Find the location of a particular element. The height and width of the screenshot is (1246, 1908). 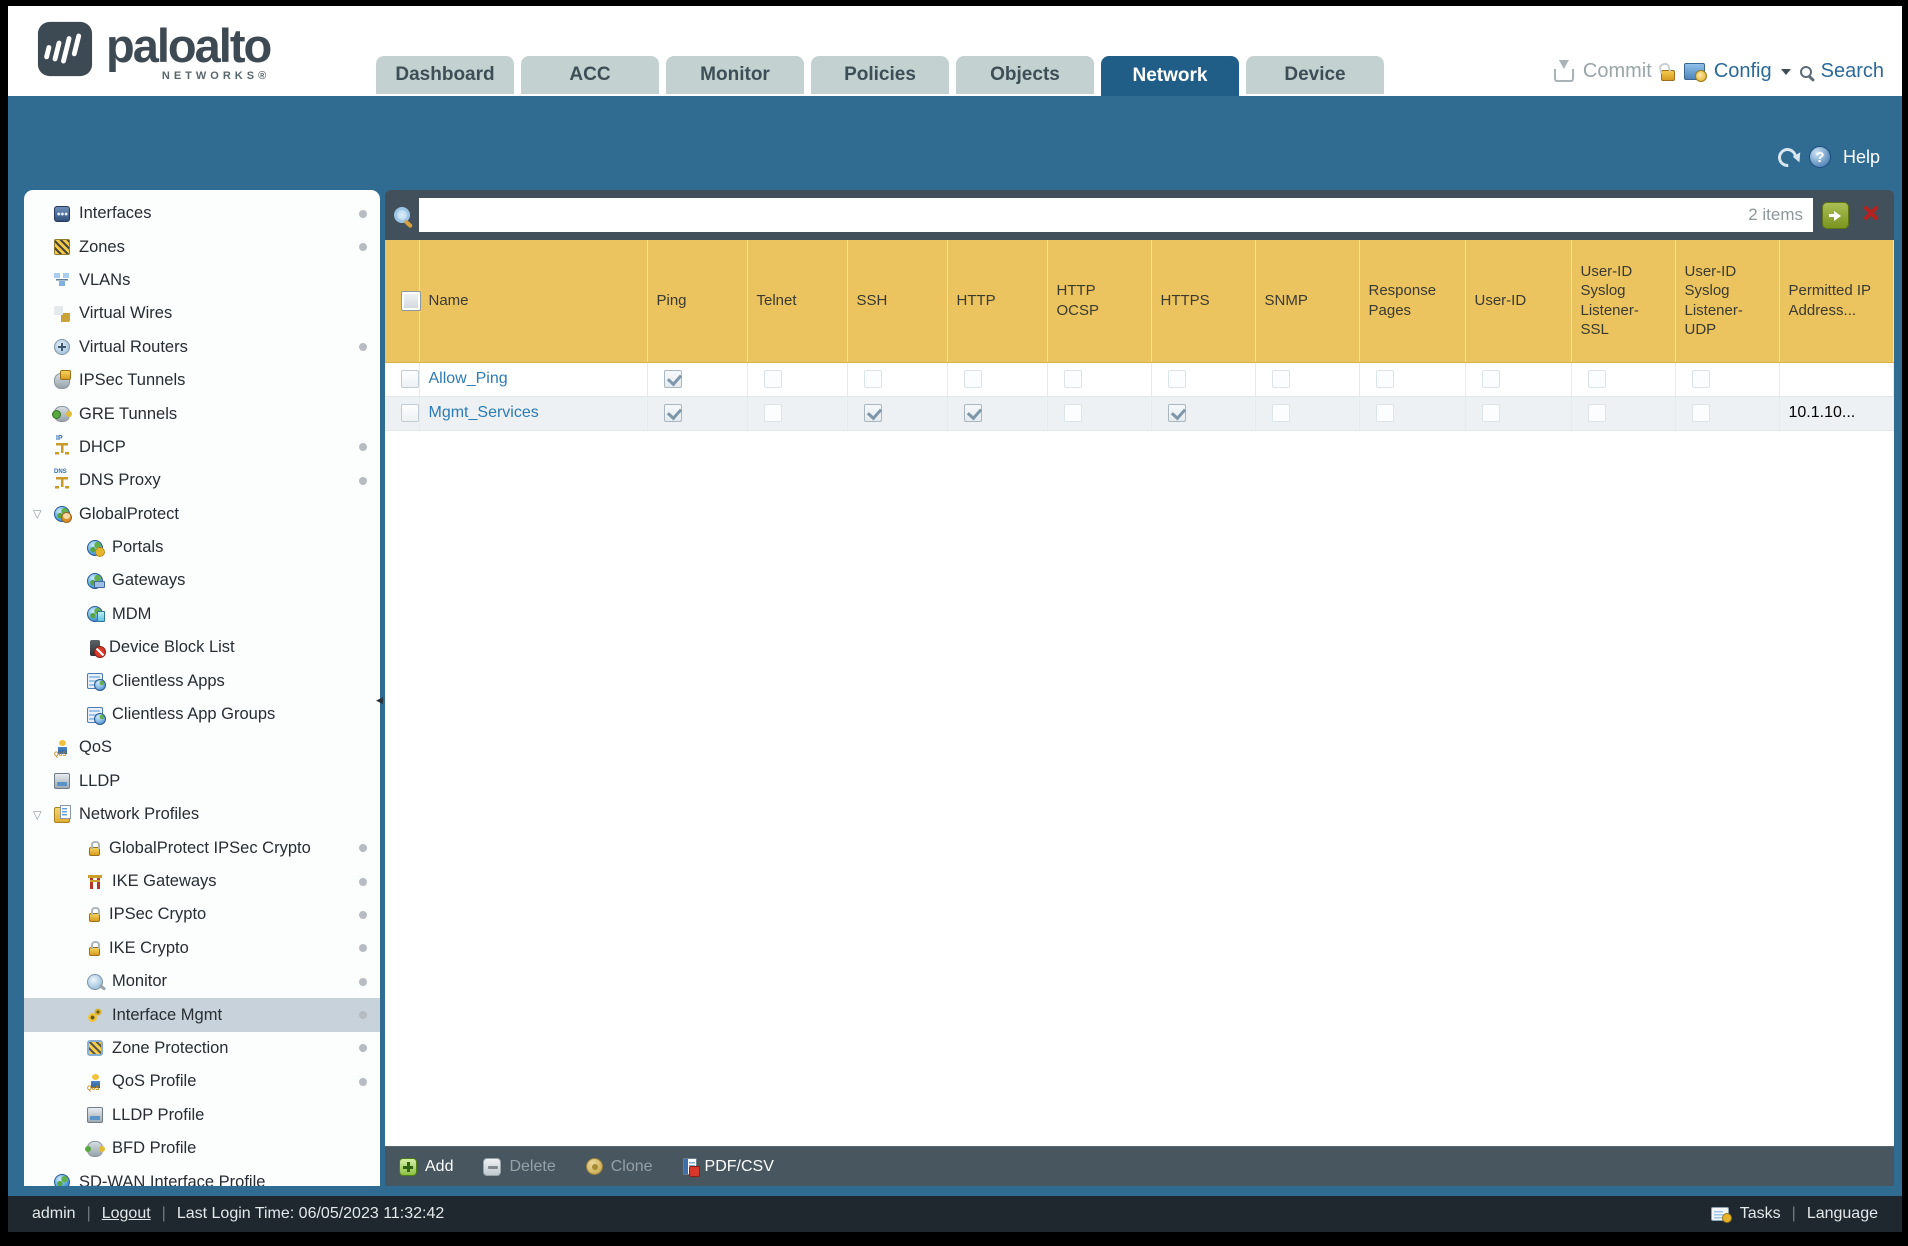

tab-network: Network is located at coordinates (1170, 76).